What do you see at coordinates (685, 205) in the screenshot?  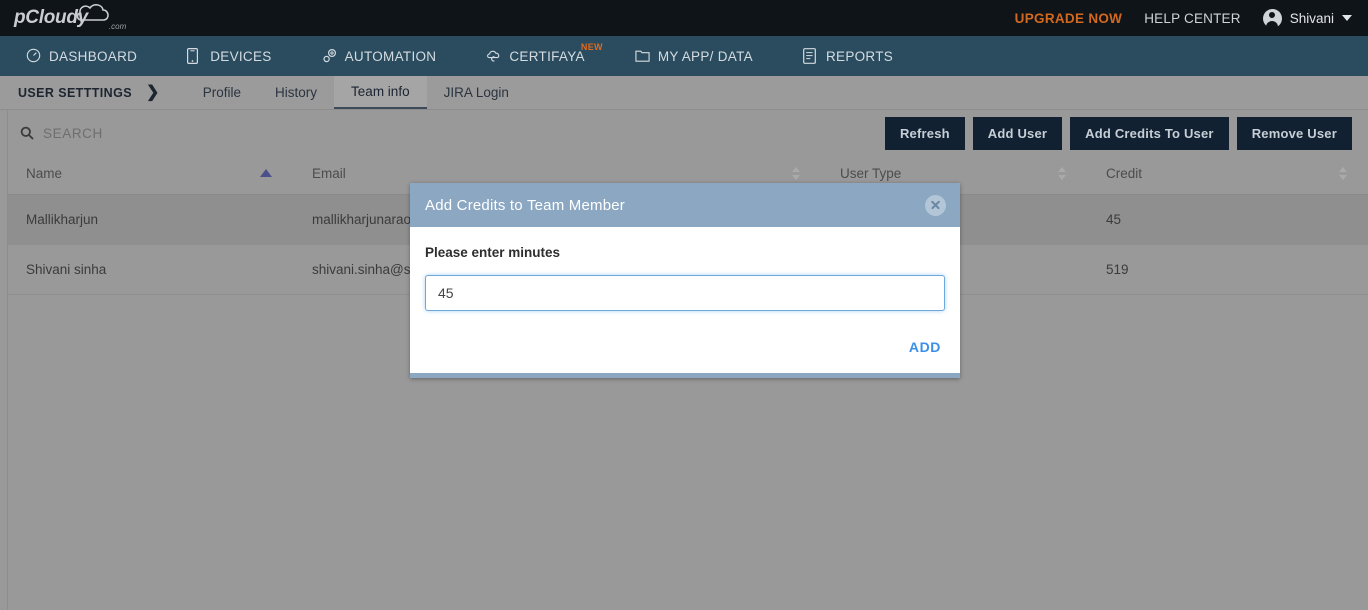 I see `modal-header: Add Credits to Team Member` at bounding box center [685, 205].